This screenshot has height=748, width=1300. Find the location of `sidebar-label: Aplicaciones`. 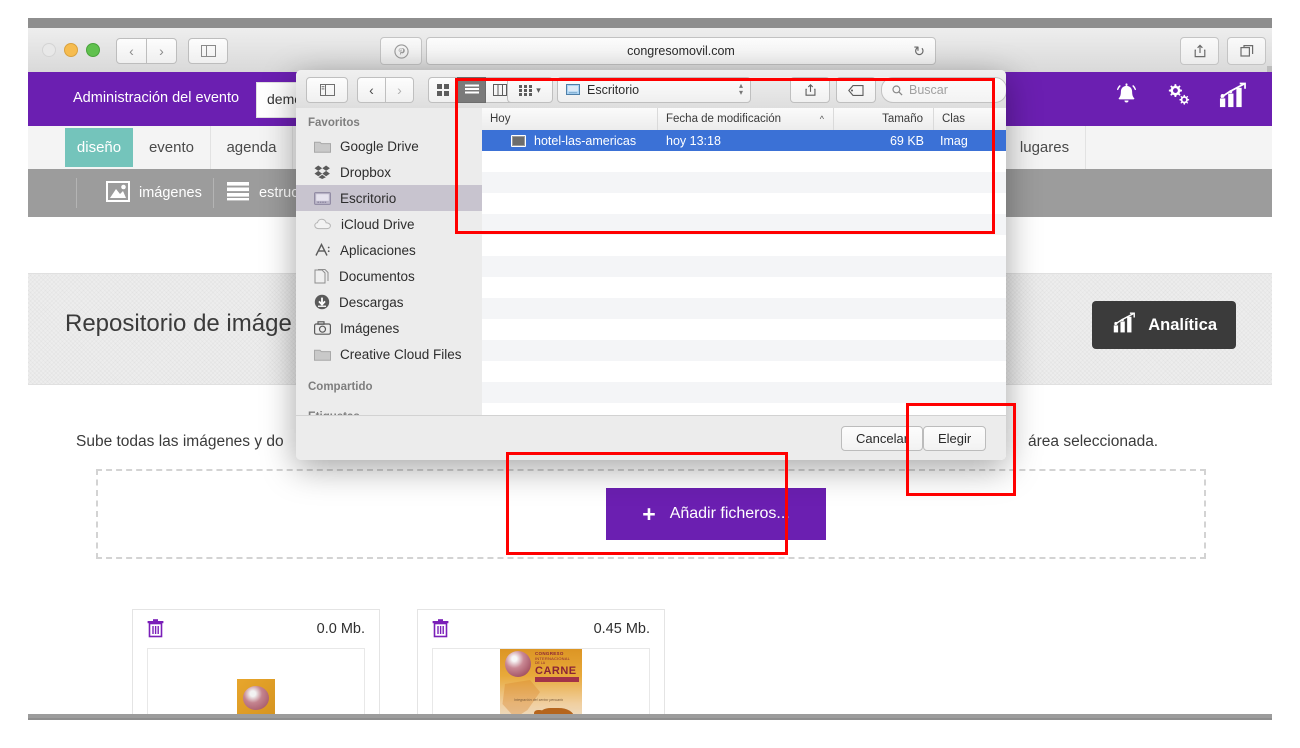

sidebar-label: Aplicaciones is located at coordinates (378, 250).